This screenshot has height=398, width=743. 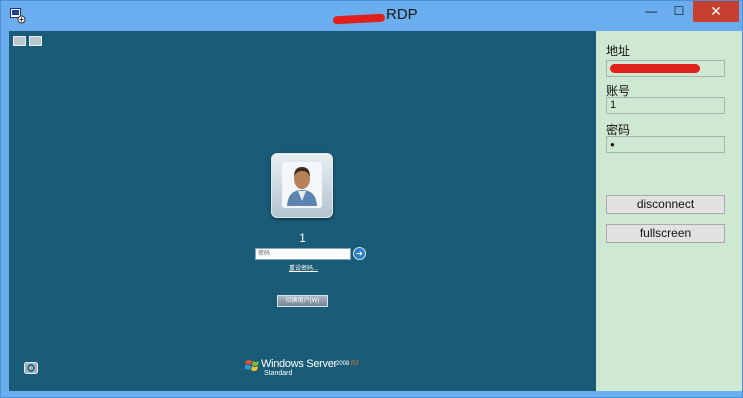 I want to click on title-bar: RDP — ☐ ✕, so click(x=371, y=16).